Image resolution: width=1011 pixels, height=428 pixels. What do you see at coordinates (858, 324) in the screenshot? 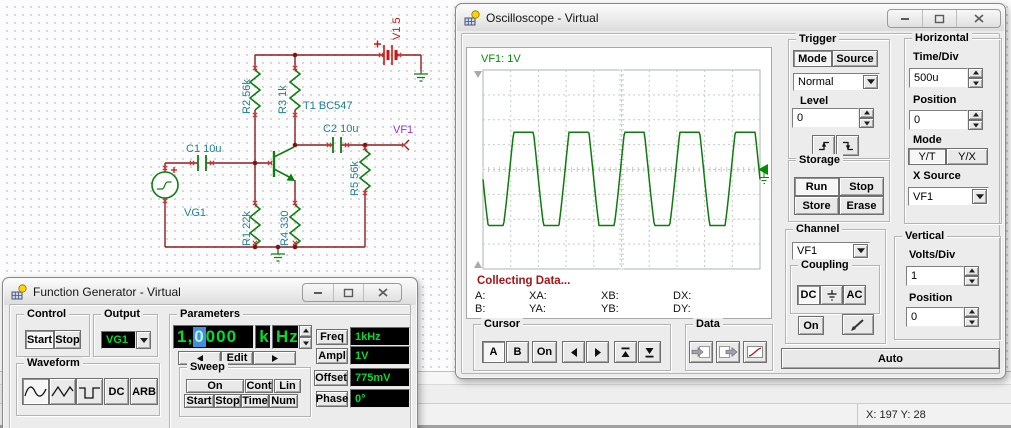
I see `channel-probe-button` at bounding box center [858, 324].